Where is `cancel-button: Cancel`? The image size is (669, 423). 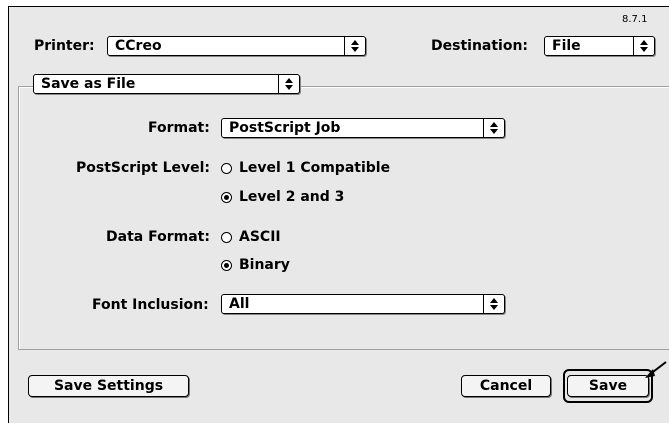
cancel-button: Cancel is located at coordinates (506, 386).